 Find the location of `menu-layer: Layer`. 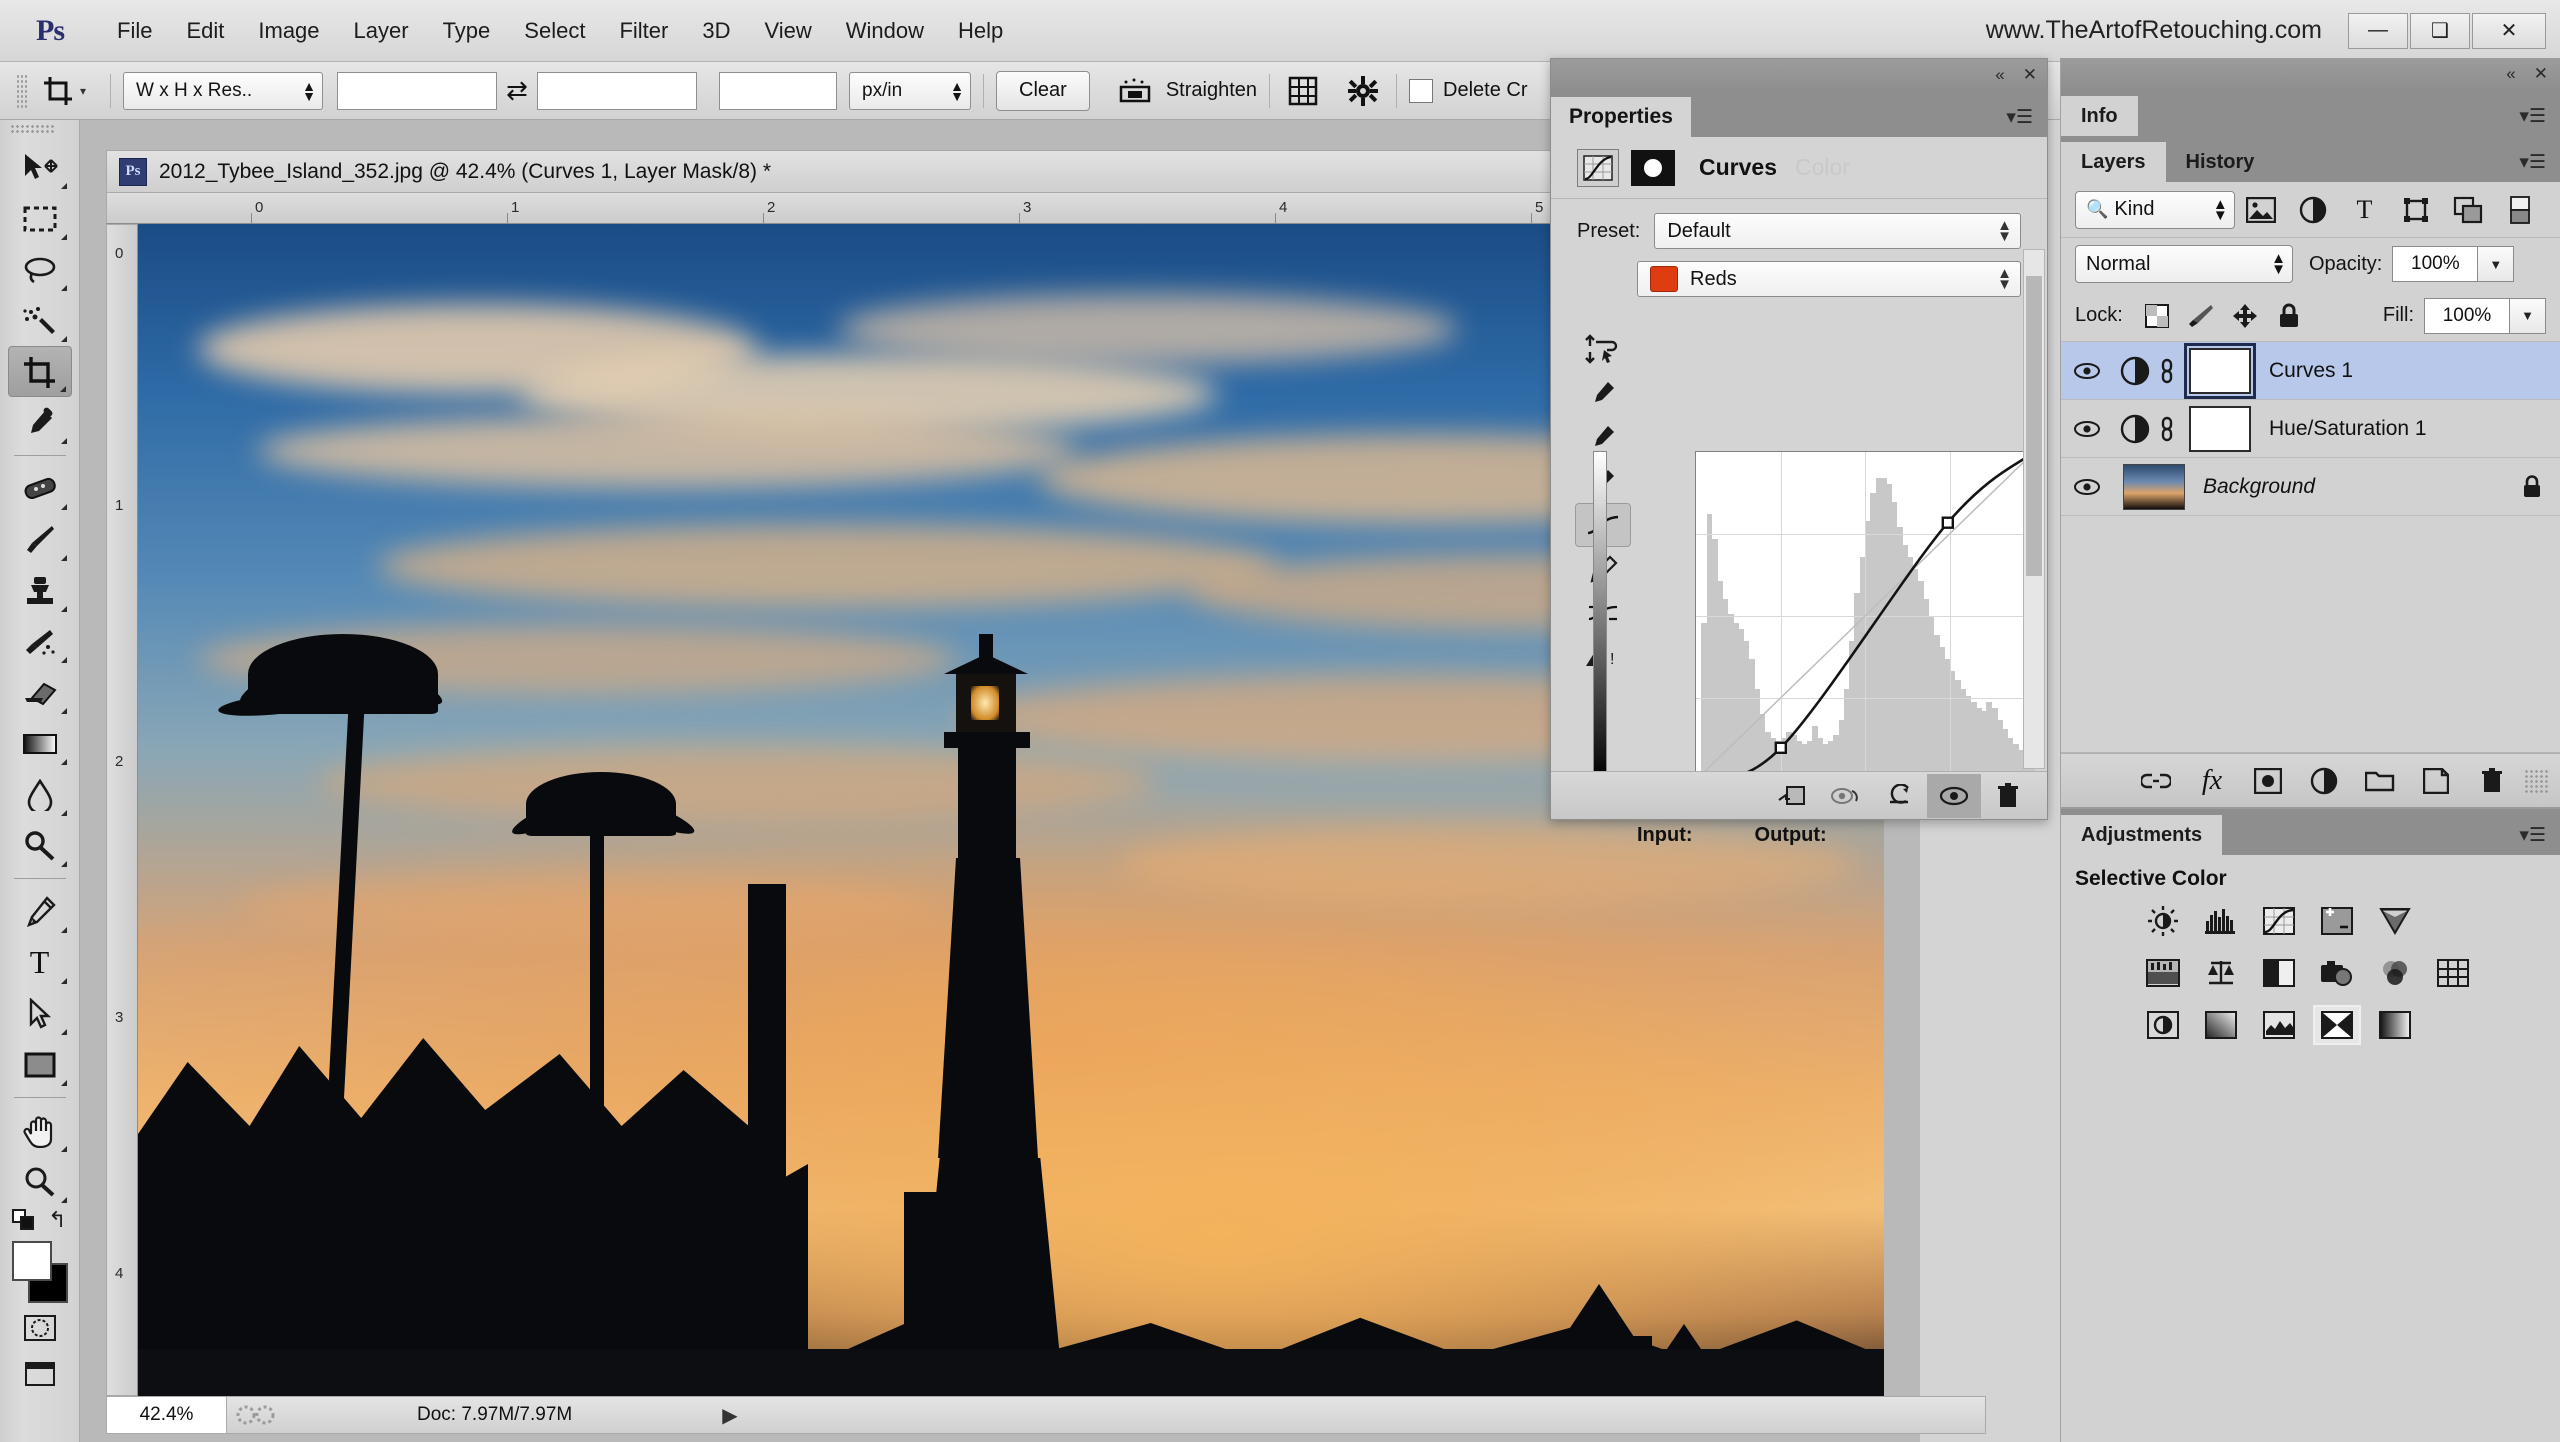

menu-layer: Layer is located at coordinates (381, 31).